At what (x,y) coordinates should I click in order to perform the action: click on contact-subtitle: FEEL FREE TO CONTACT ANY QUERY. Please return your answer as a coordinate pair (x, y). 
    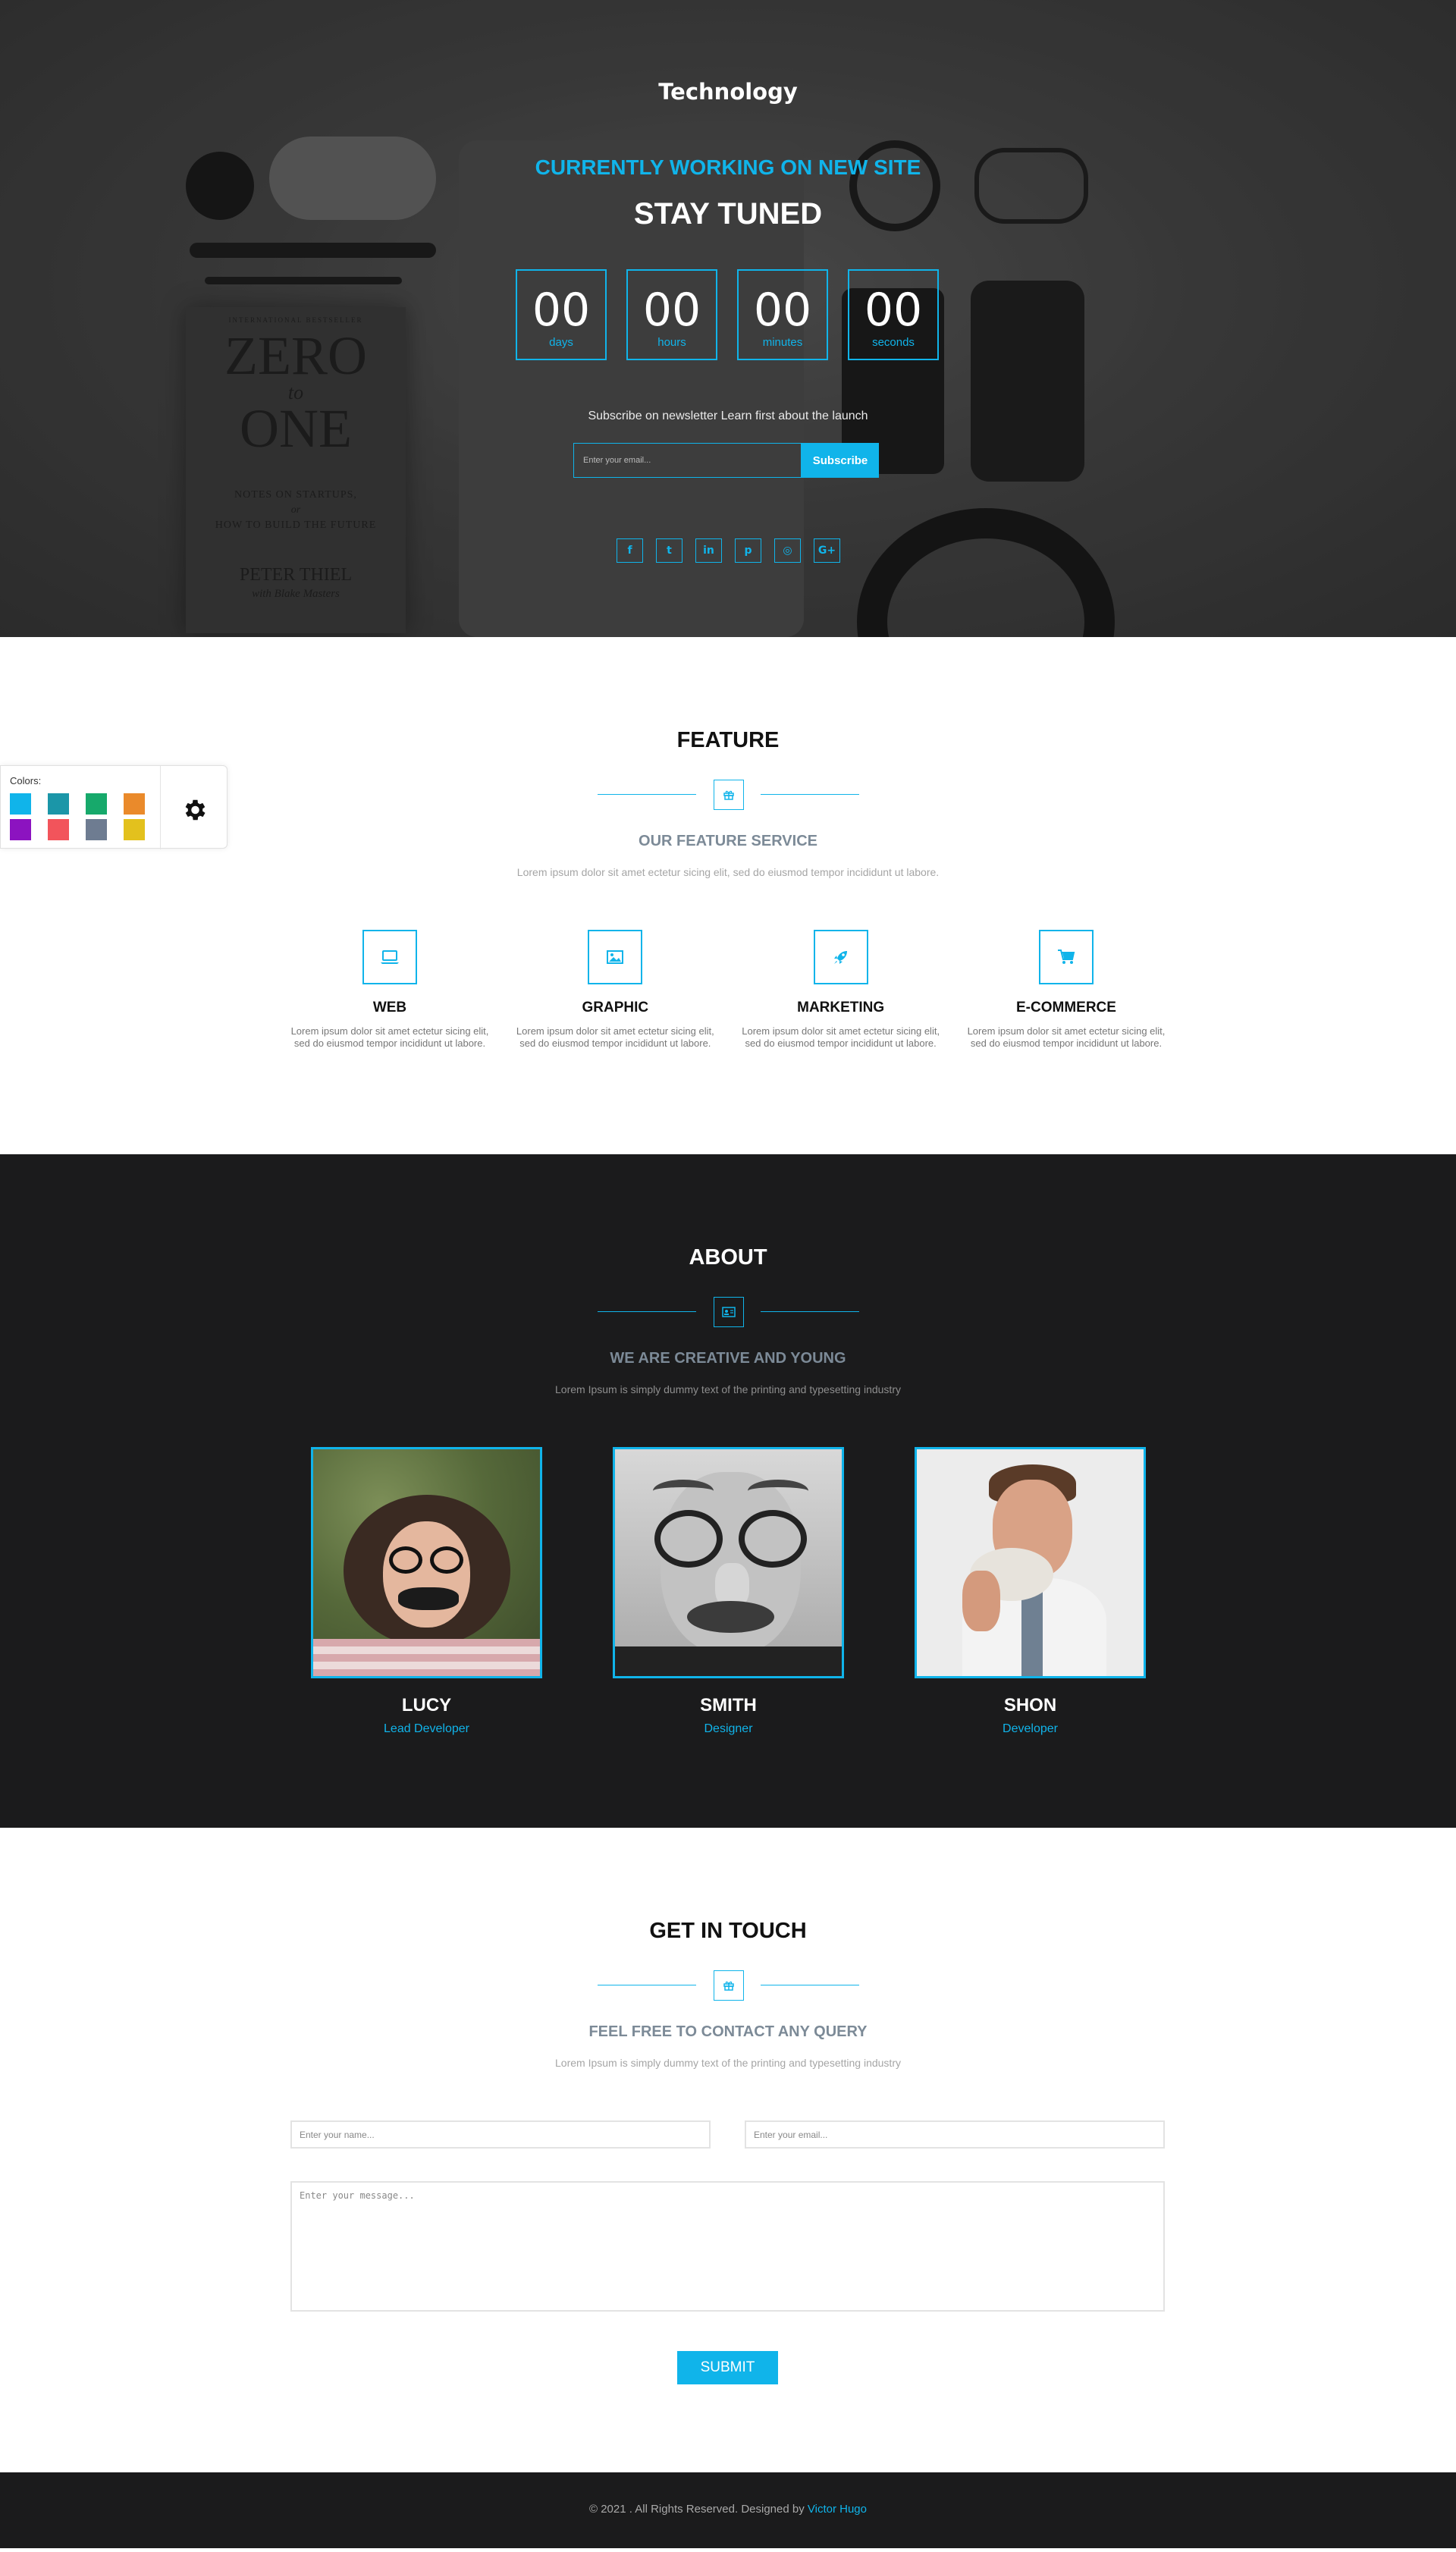
    Looking at the image, I should click on (728, 2031).